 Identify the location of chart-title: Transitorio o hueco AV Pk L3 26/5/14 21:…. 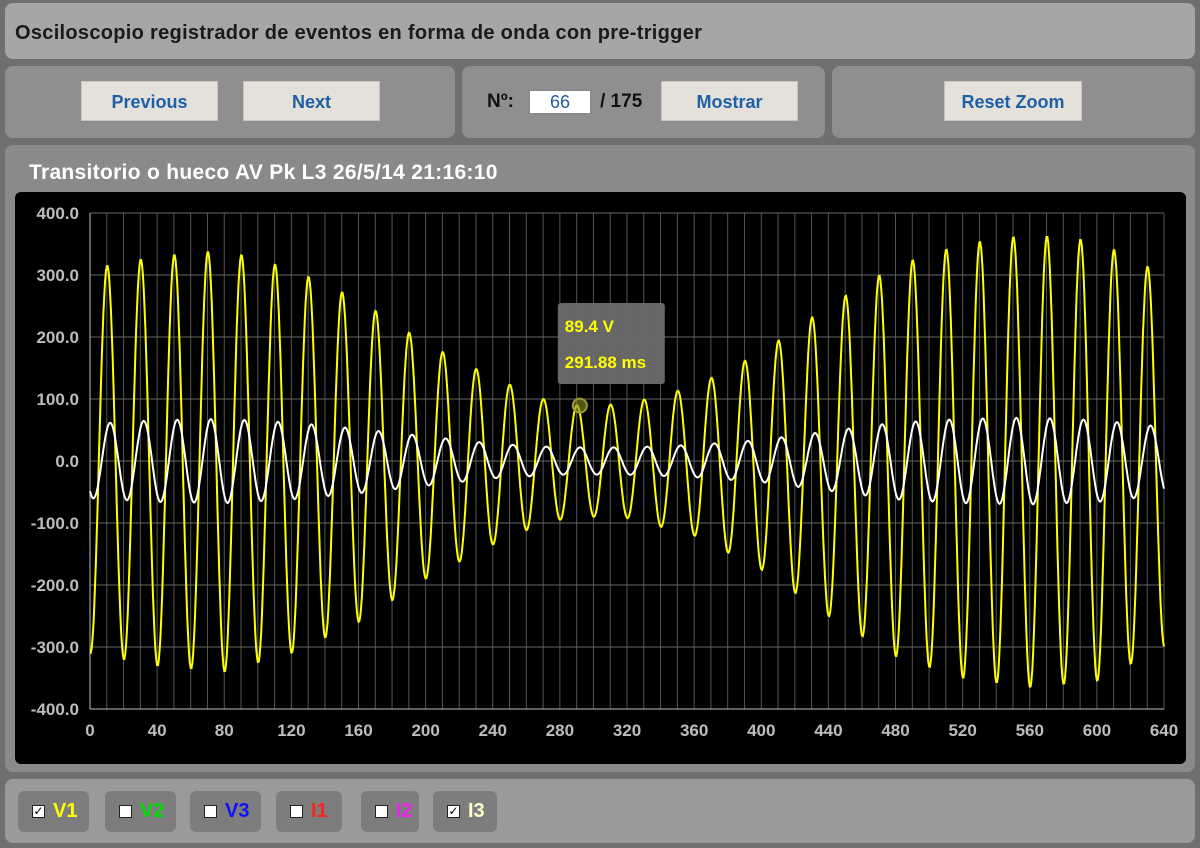
(263, 172).